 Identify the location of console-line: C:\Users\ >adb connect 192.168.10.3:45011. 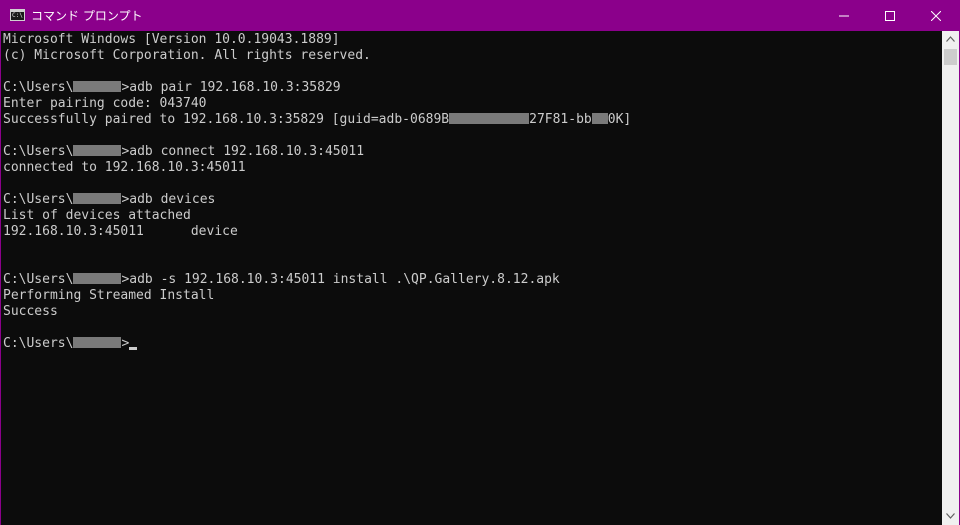
(317, 152).